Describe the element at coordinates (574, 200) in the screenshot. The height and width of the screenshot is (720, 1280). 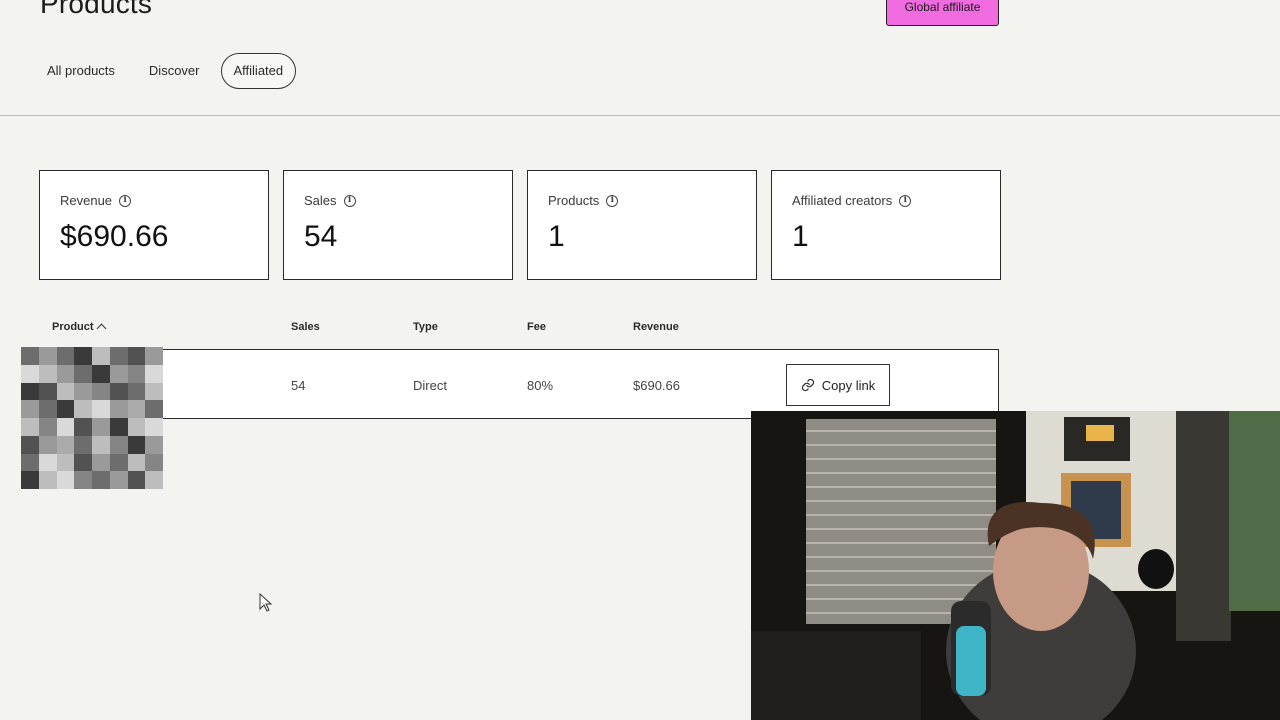
I see `stat-label: Products` at that location.